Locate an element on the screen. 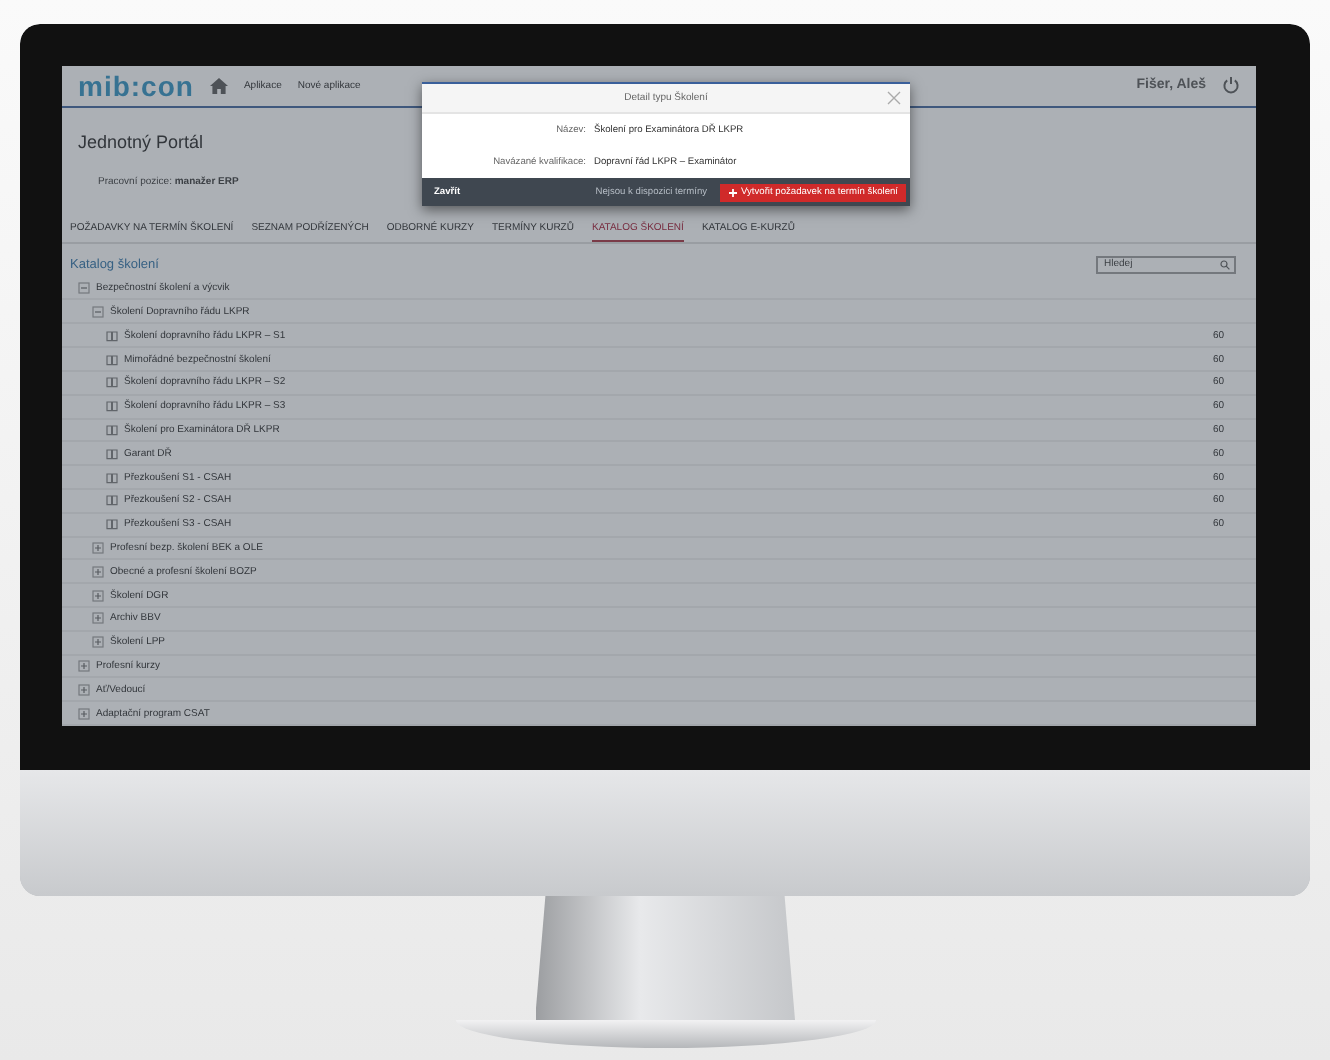  close-icon is located at coordinates (894, 98).